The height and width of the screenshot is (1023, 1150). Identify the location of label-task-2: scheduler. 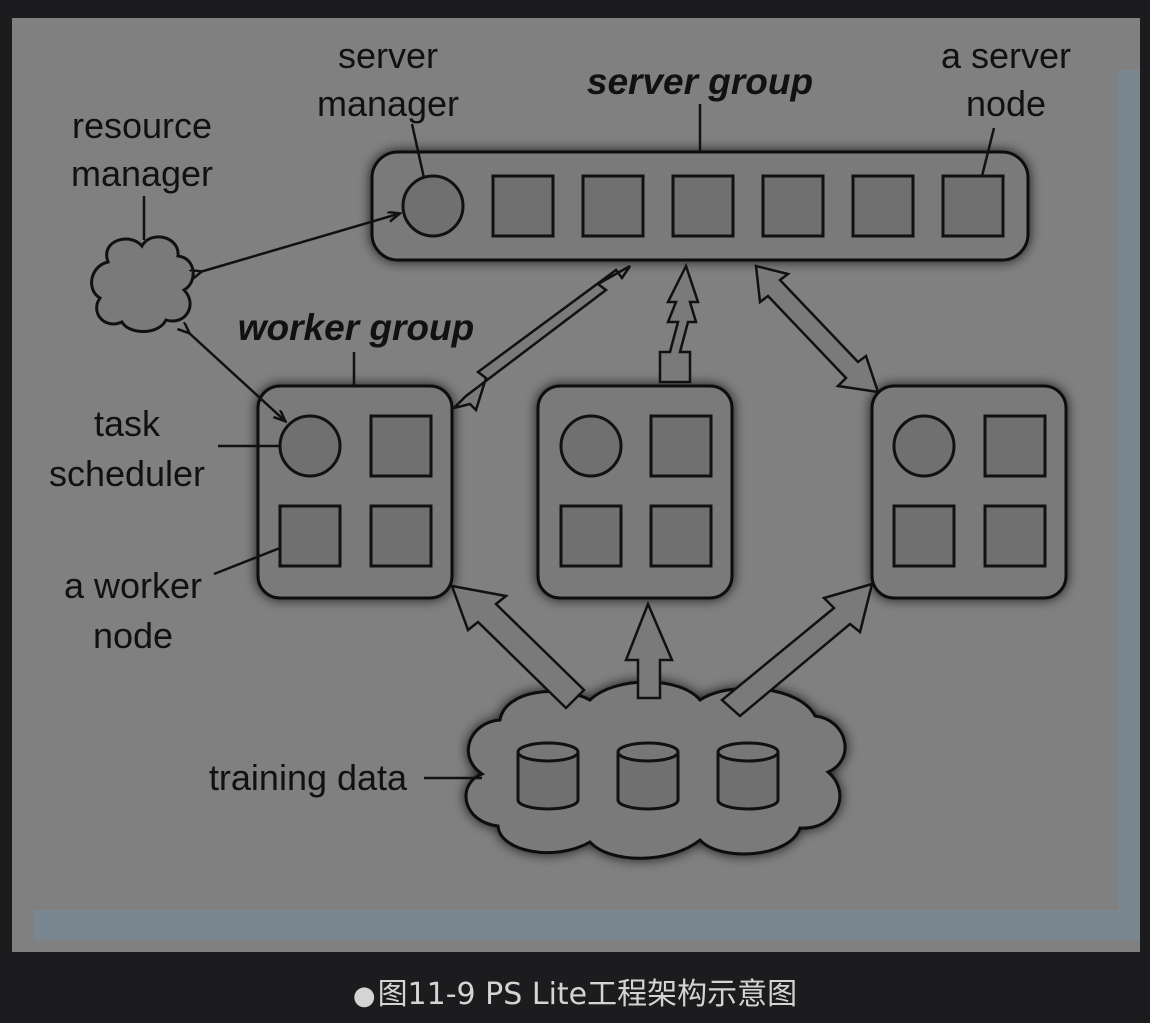
(127, 473).